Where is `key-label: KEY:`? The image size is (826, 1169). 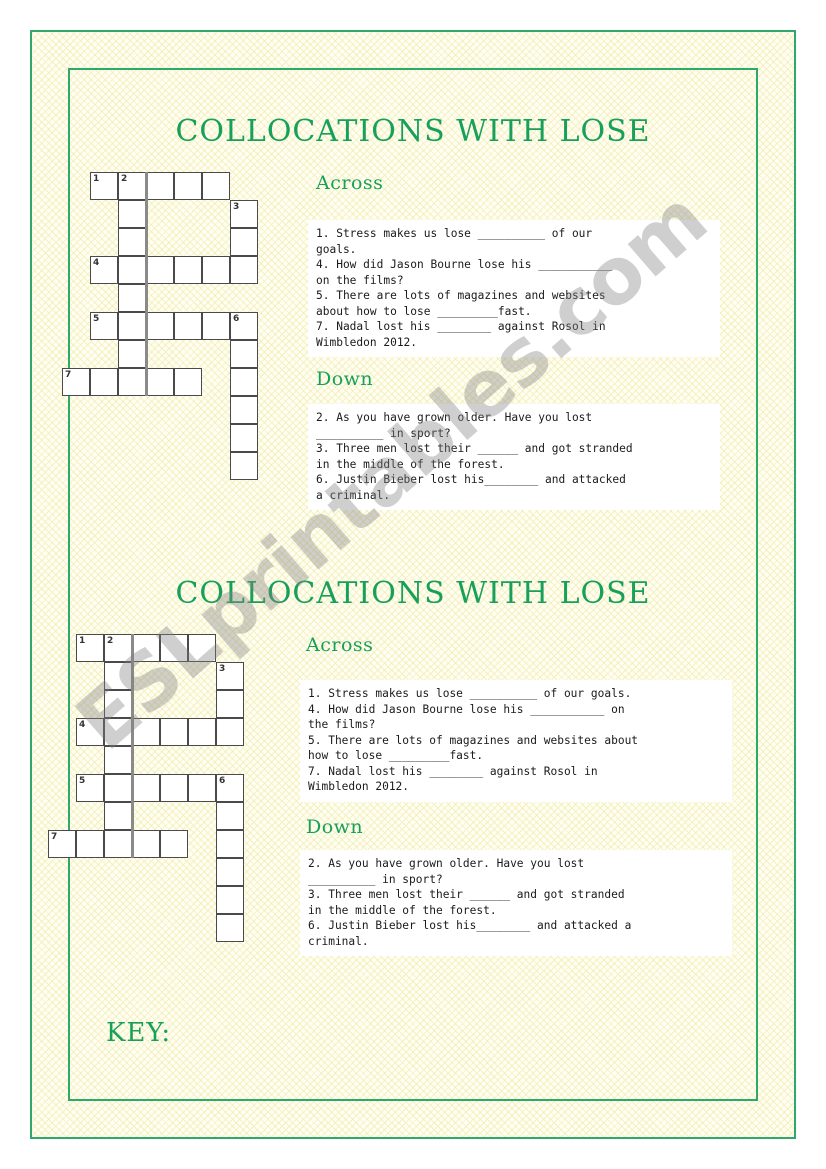 key-label: KEY: is located at coordinates (139, 1033).